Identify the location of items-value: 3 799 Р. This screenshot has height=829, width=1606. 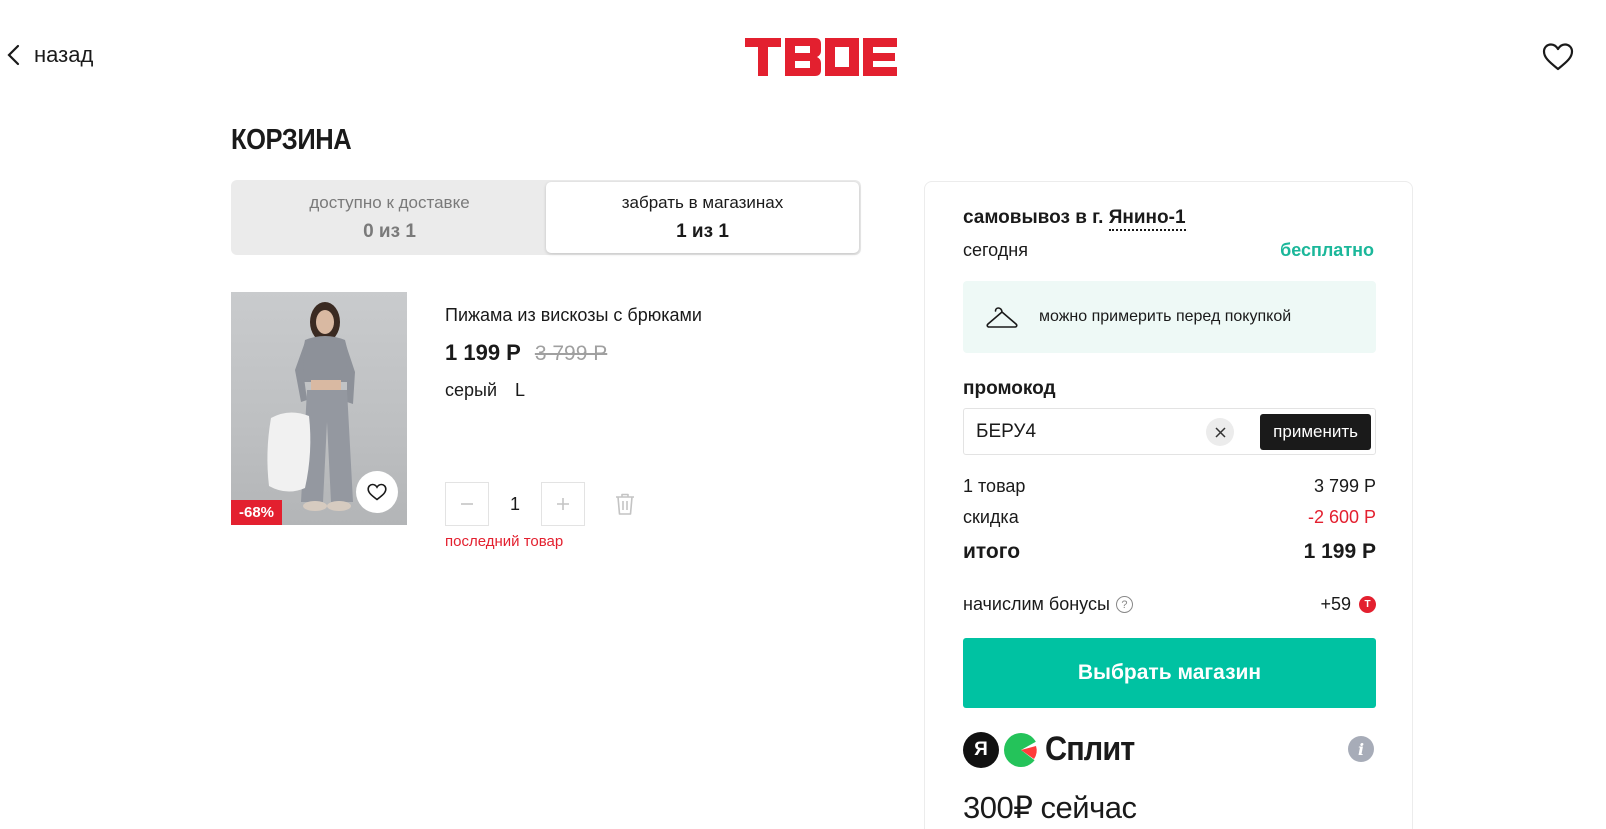
(1344, 486).